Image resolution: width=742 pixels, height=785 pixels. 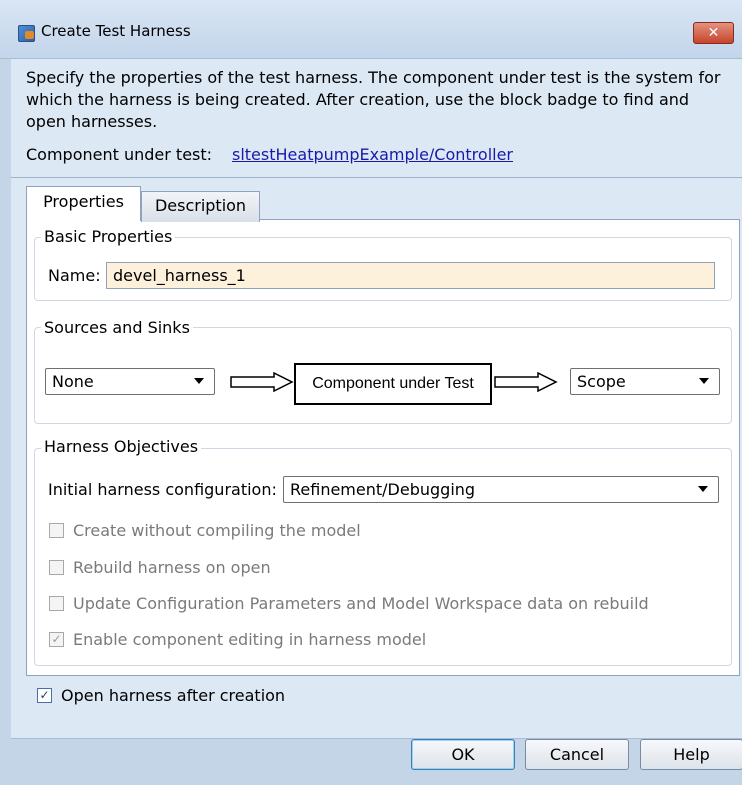 What do you see at coordinates (73, 381) in the screenshot?
I see `source-select-value: None` at bounding box center [73, 381].